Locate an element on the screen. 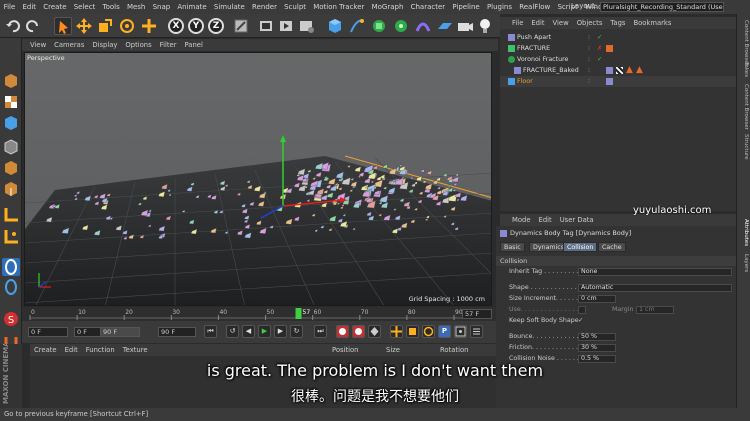 This screenshot has height=421, width=750. rotate-tool-icon is located at coordinates (127, 26).